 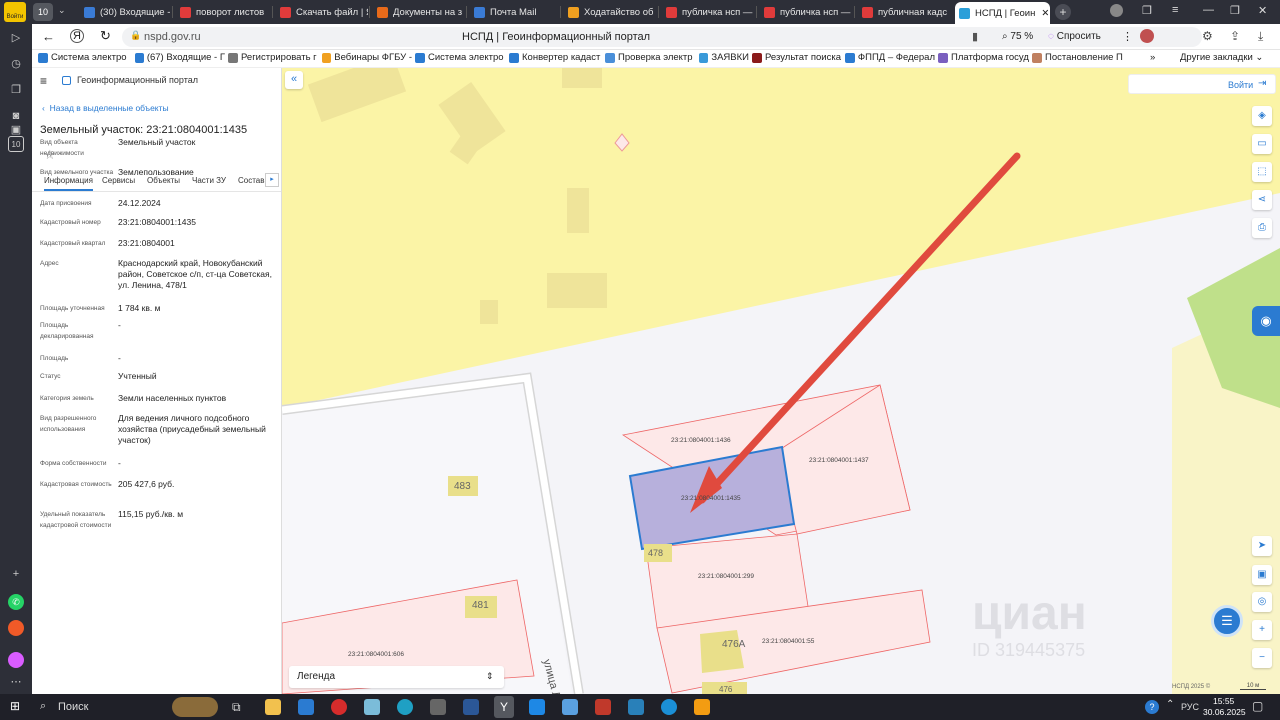 I want to click on notifications-icon: ▢, so click(x=1257, y=706).